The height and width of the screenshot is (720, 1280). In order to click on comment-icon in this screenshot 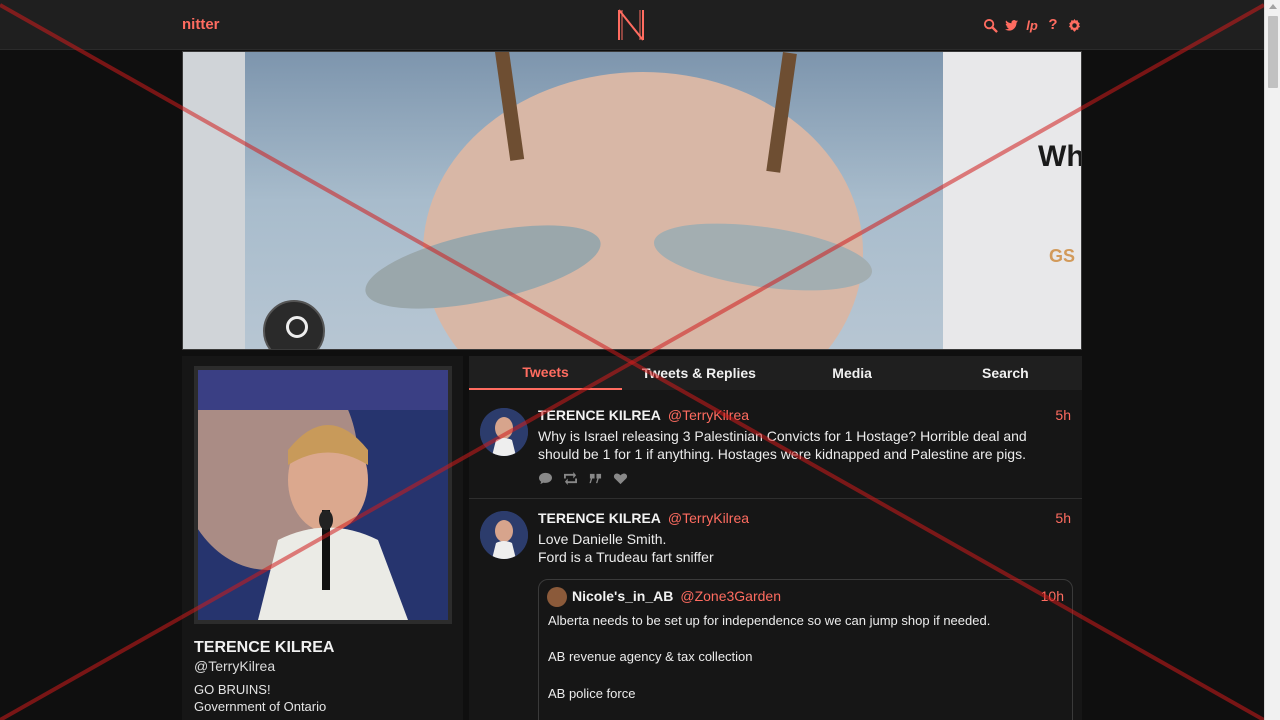, I will do `click(545, 481)`.